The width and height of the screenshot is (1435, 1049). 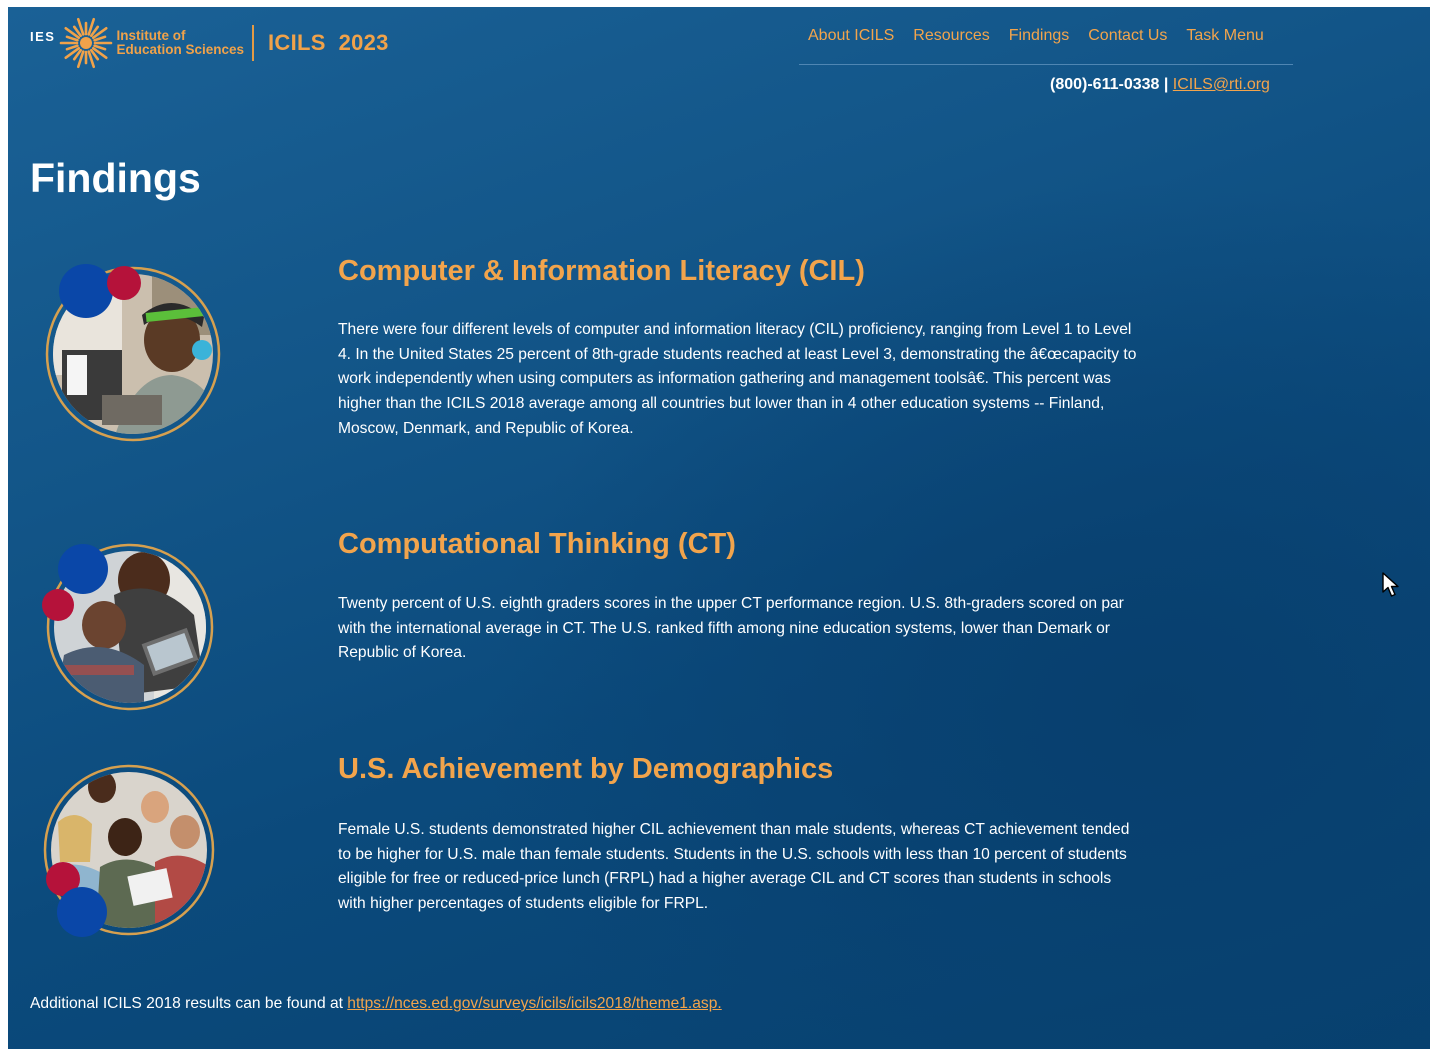 I want to click on site-title: ICILS 2023, so click(x=328, y=43).